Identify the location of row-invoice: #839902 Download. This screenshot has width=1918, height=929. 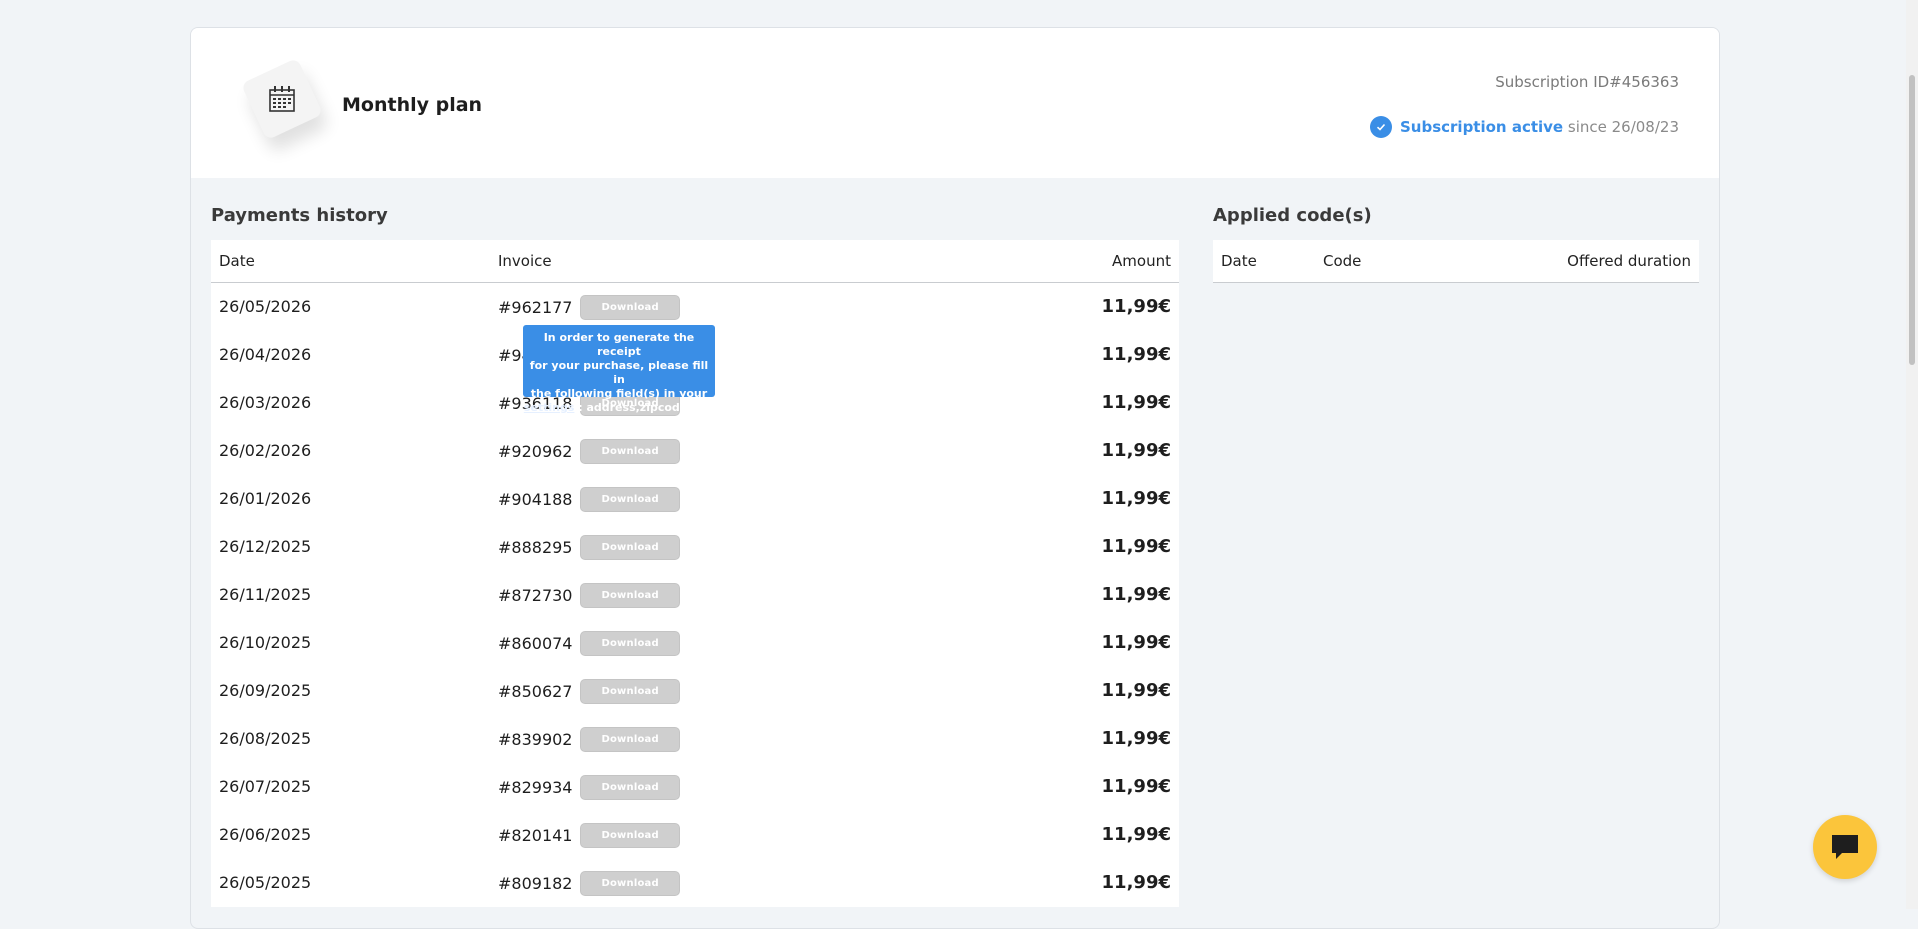
(589, 739).